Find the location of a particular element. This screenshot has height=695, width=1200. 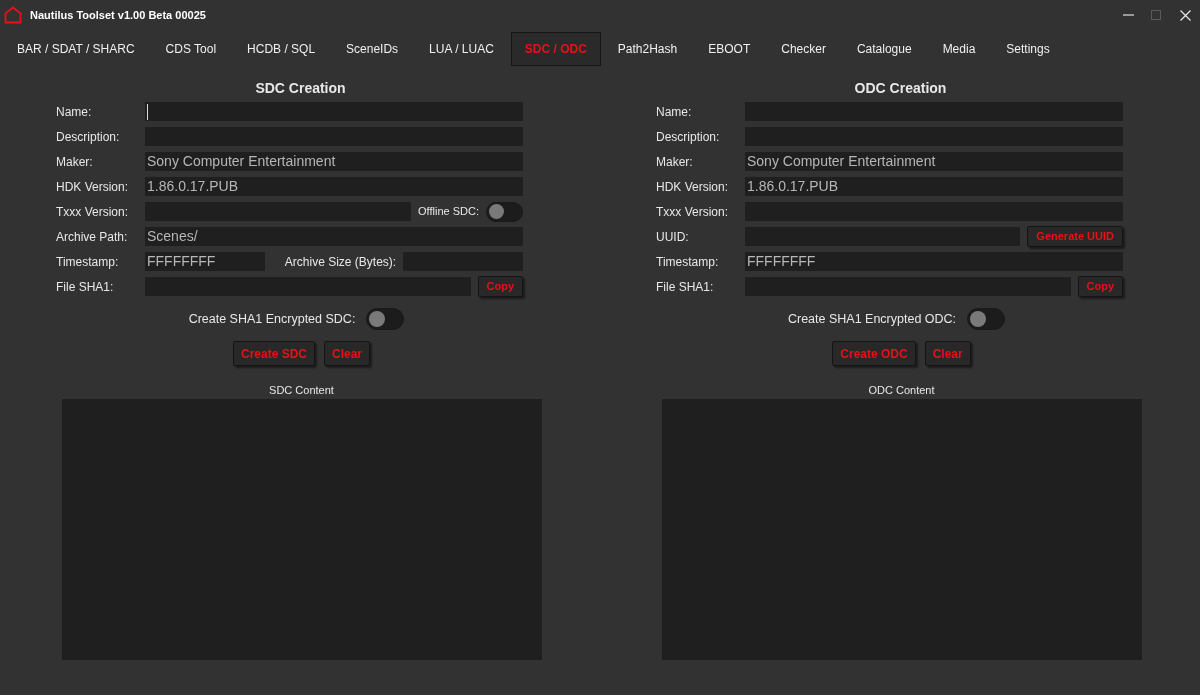

text-field: Scenes/ is located at coordinates (334, 236).